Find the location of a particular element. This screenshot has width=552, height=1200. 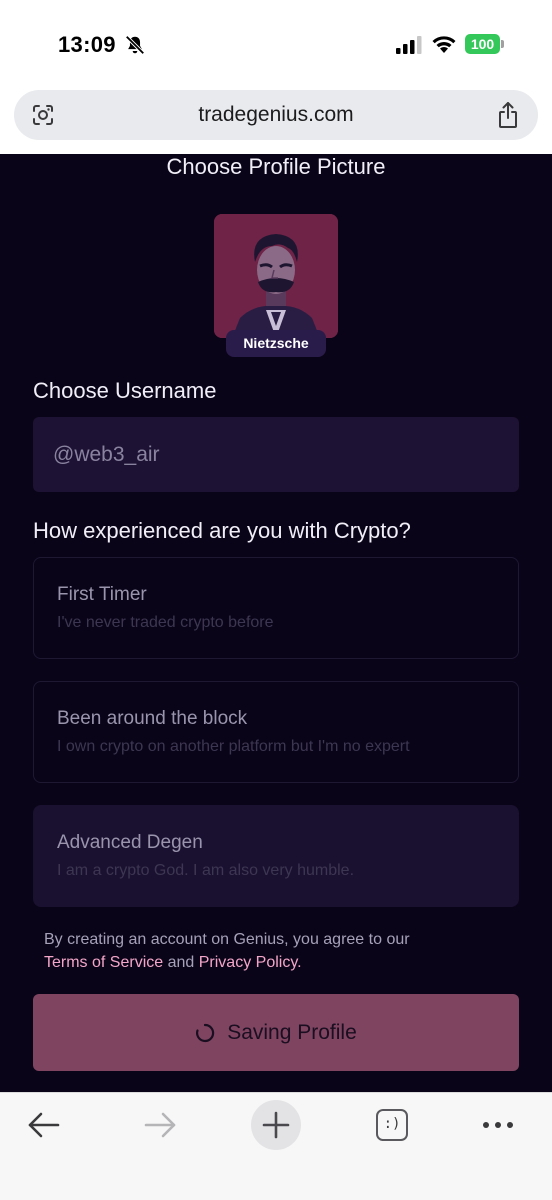

save-button-content: Saving Profile is located at coordinates (276, 1032).